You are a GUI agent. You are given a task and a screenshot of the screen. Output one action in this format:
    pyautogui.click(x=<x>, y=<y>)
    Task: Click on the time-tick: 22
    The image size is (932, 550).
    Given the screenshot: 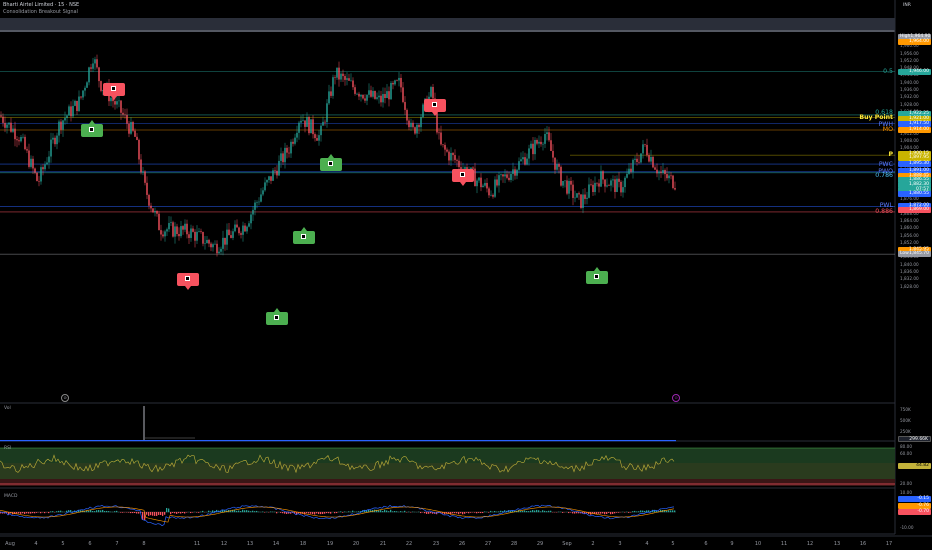 What is the action you would take?
    pyautogui.click(x=409, y=544)
    